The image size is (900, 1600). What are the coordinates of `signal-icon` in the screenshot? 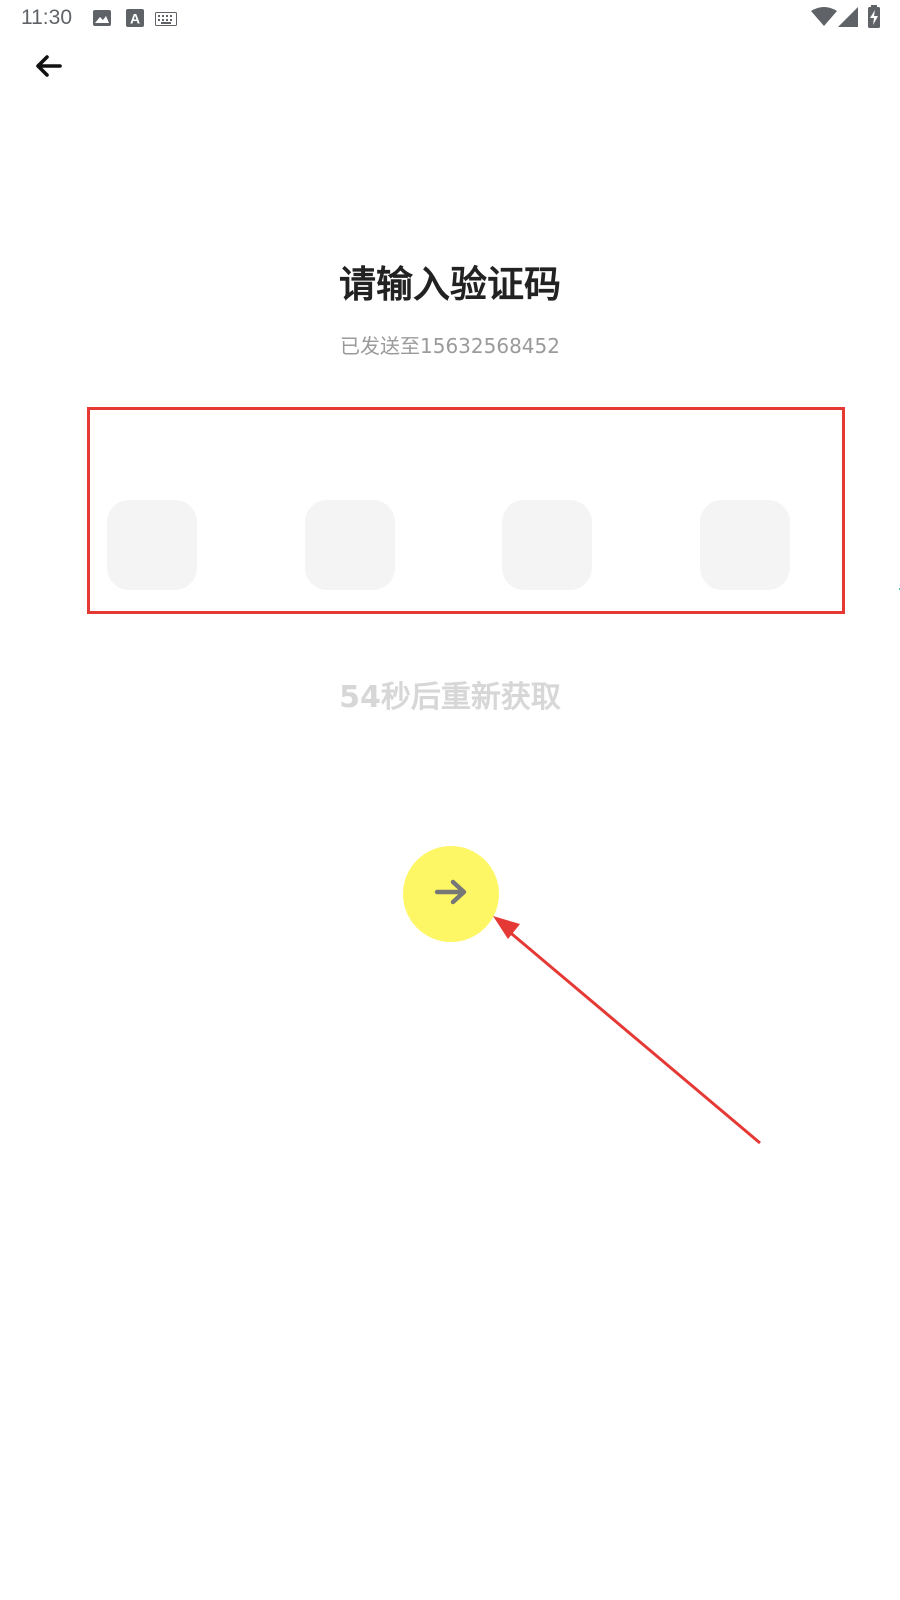 It's located at (848, 19).